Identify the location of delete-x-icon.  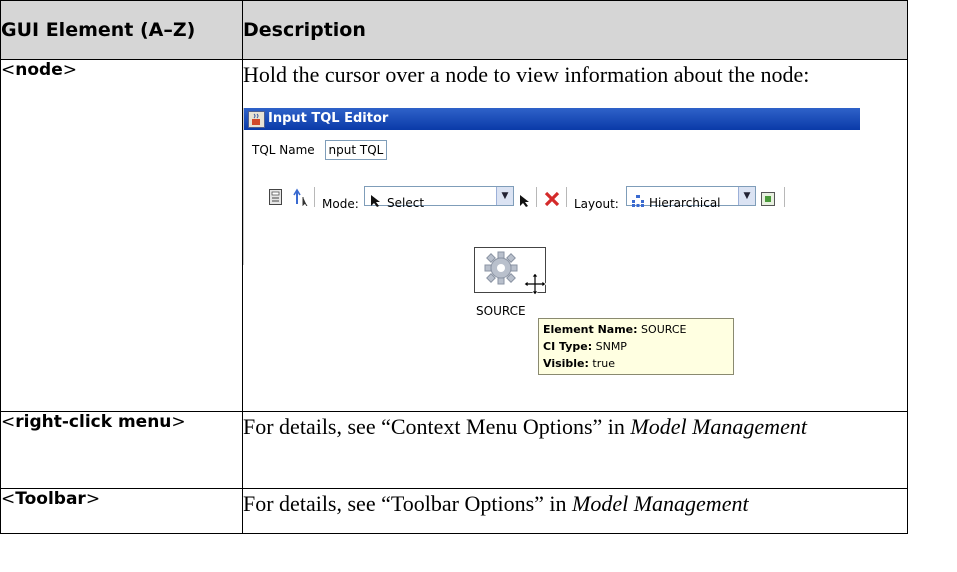
(552, 203).